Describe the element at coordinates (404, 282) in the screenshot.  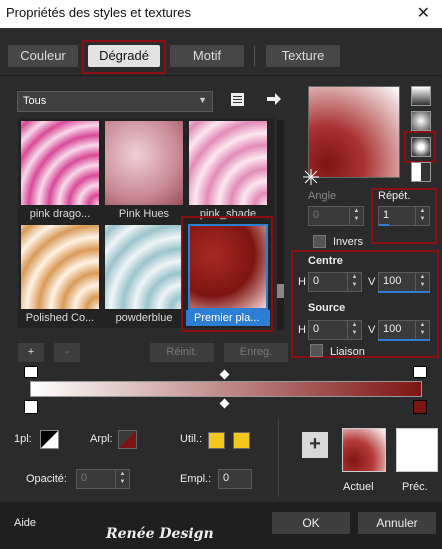
I see `centre-v-field: 100 ▲ ▼` at that location.